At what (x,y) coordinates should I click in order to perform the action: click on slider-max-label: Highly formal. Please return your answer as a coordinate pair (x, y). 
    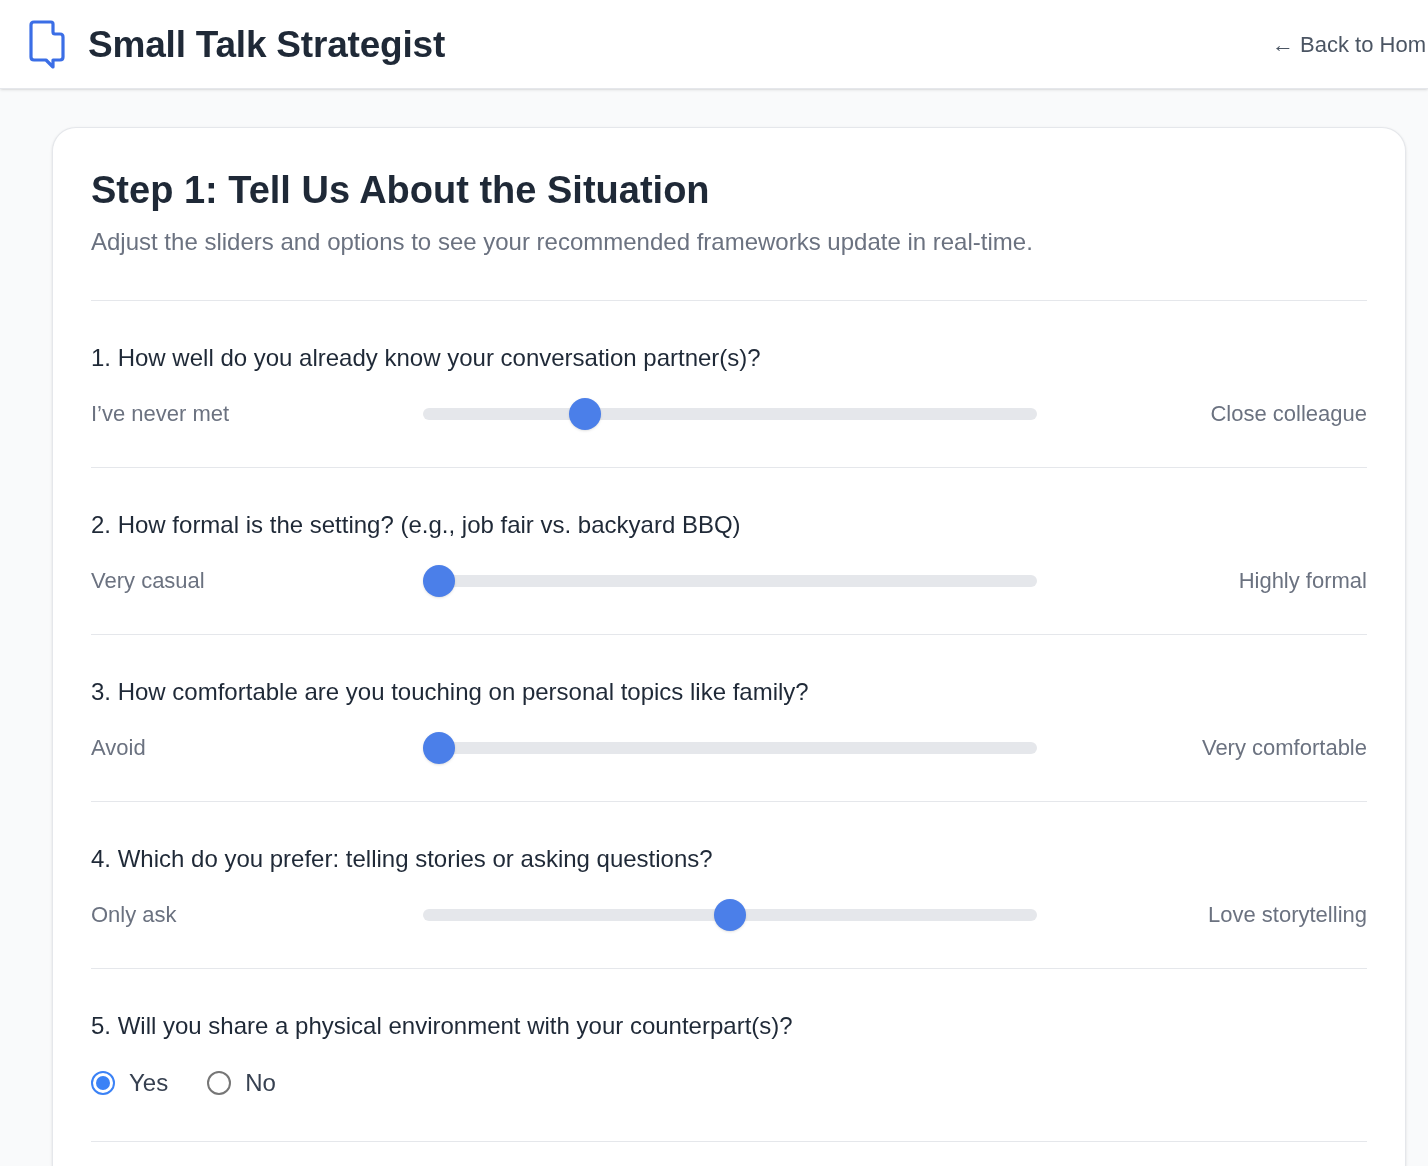
    Looking at the image, I should click on (1302, 581).